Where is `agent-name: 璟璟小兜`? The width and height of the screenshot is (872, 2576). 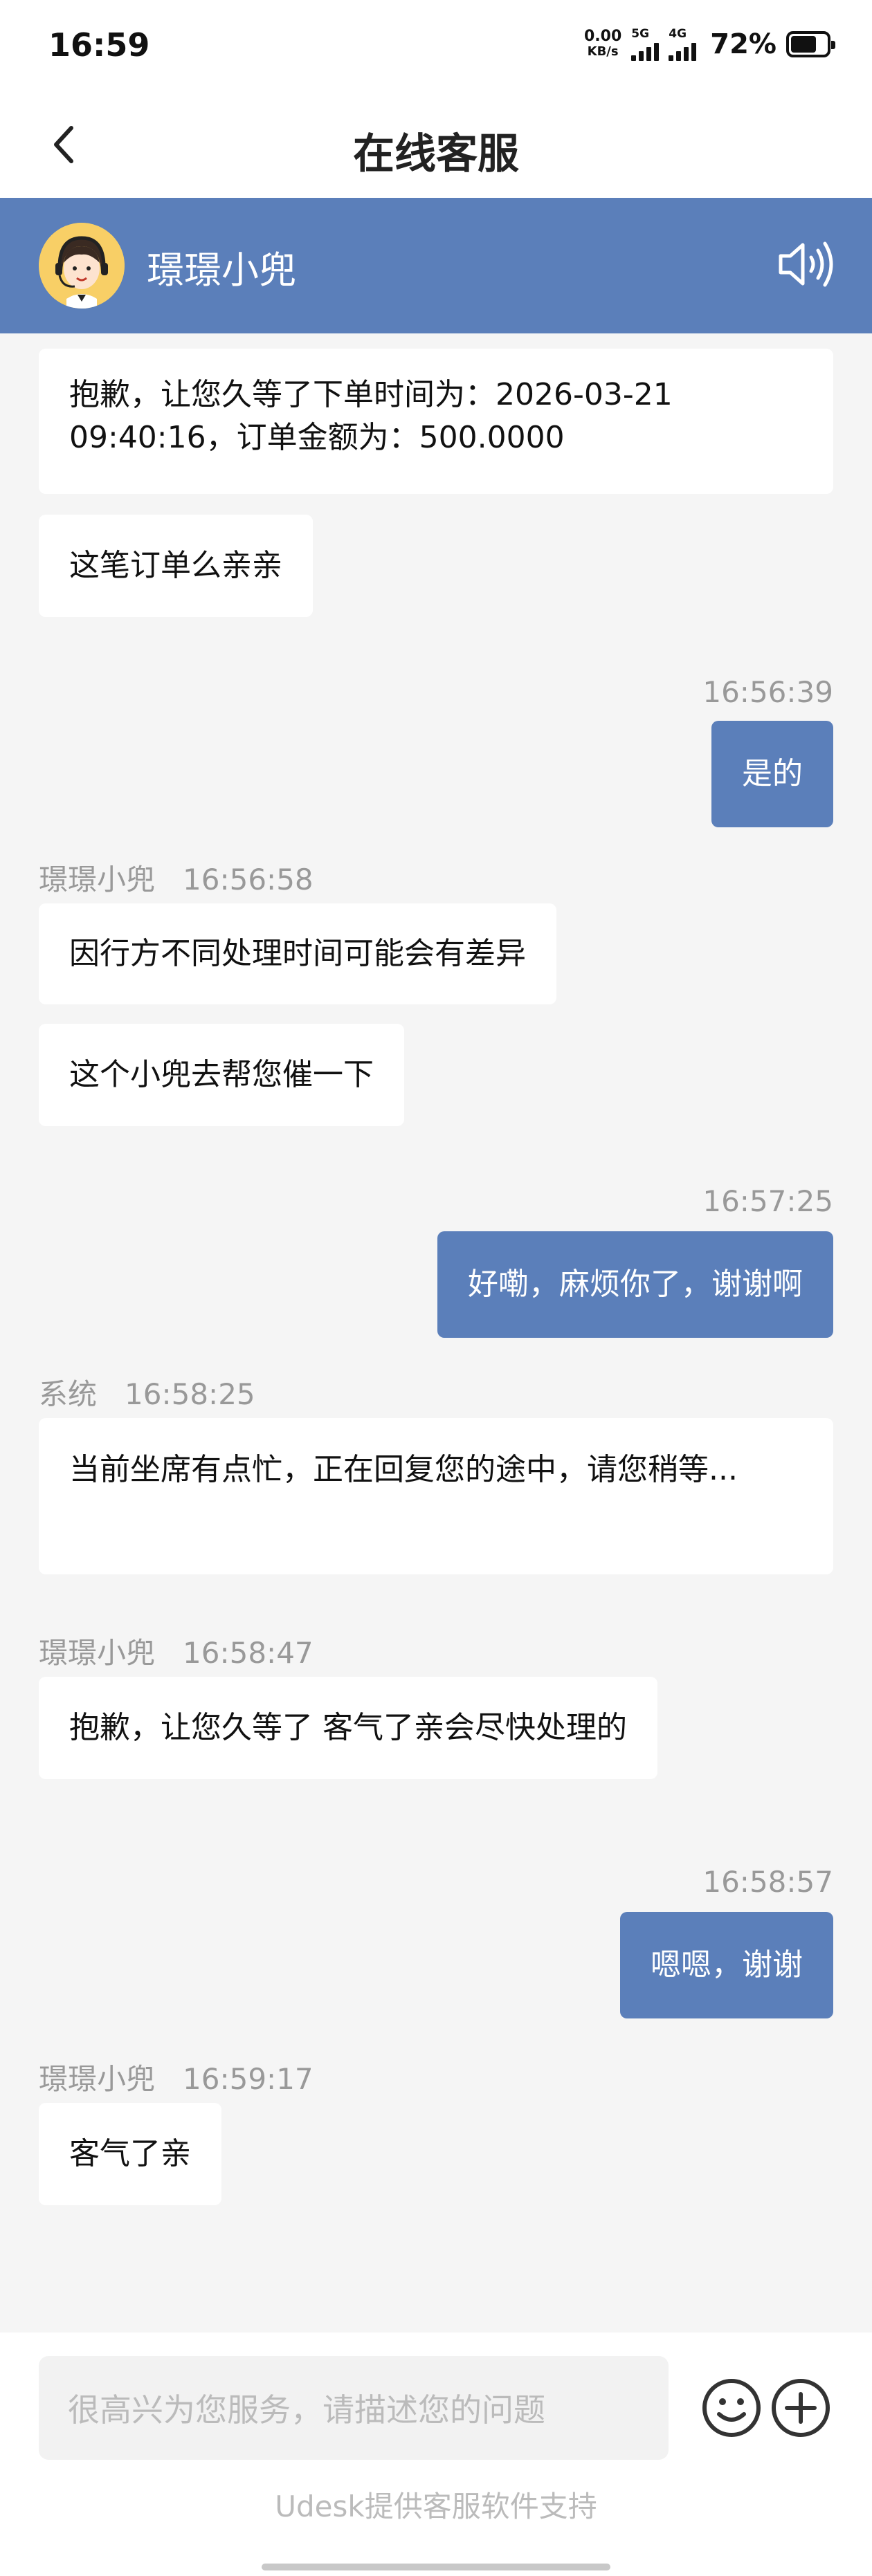 agent-name: 璟璟小兜 is located at coordinates (221, 270).